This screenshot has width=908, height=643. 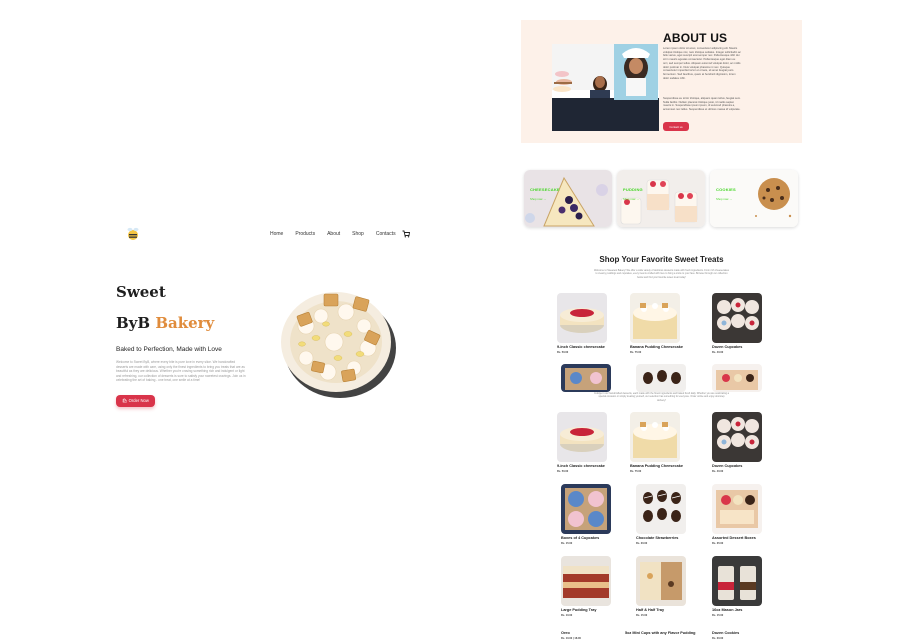 What do you see at coordinates (567, 615) in the screenshot?
I see `product-price: Rs. 10.00` at bounding box center [567, 615].